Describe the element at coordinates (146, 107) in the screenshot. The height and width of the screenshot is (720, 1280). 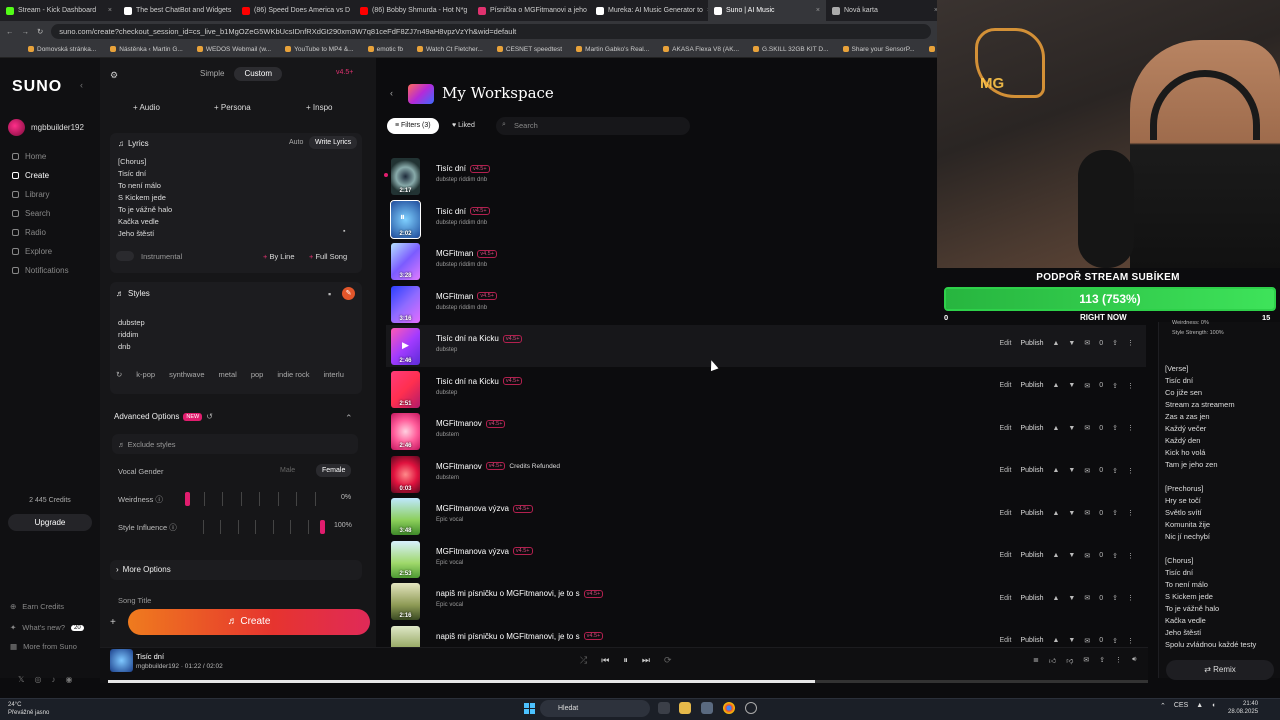
I see `add-audio-button: + Audio` at that location.